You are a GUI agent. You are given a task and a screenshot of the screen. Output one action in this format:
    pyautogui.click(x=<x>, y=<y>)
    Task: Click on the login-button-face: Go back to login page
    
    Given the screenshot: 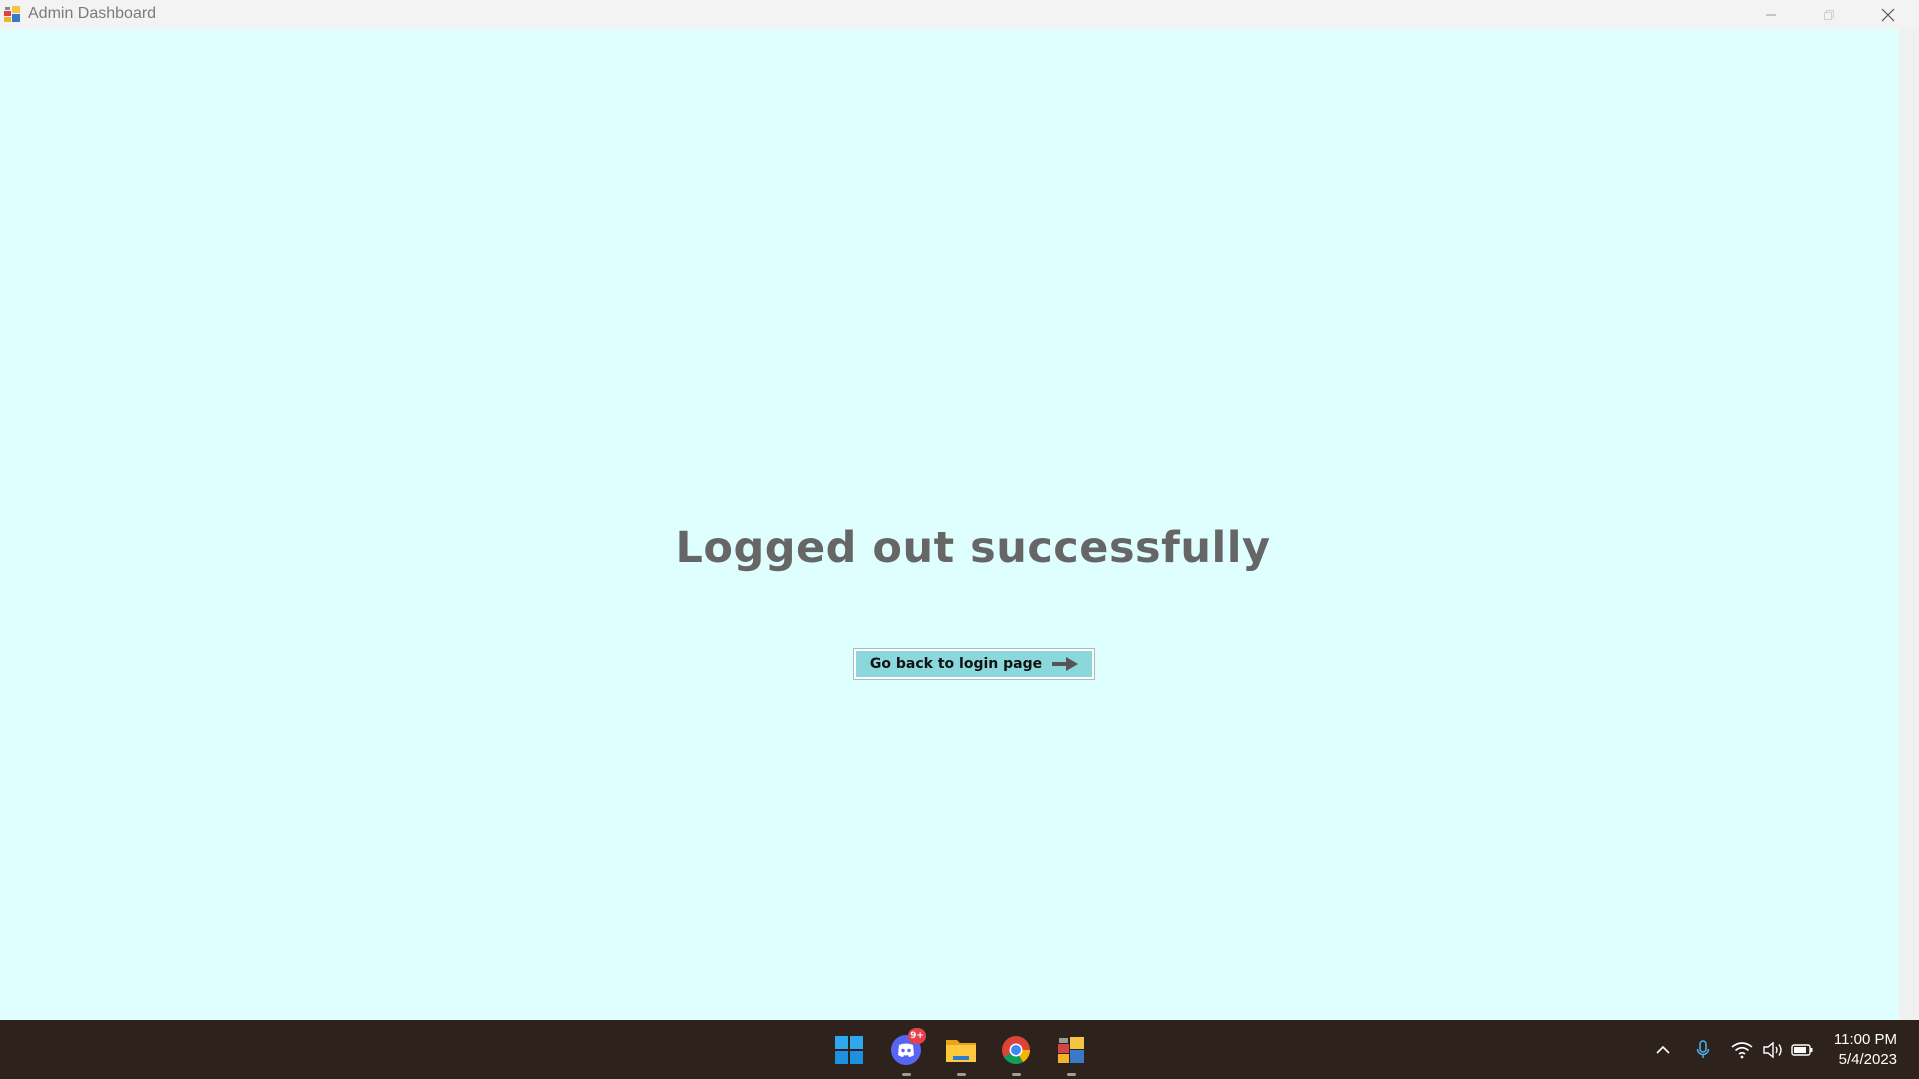 What is the action you would take?
    pyautogui.click(x=974, y=664)
    